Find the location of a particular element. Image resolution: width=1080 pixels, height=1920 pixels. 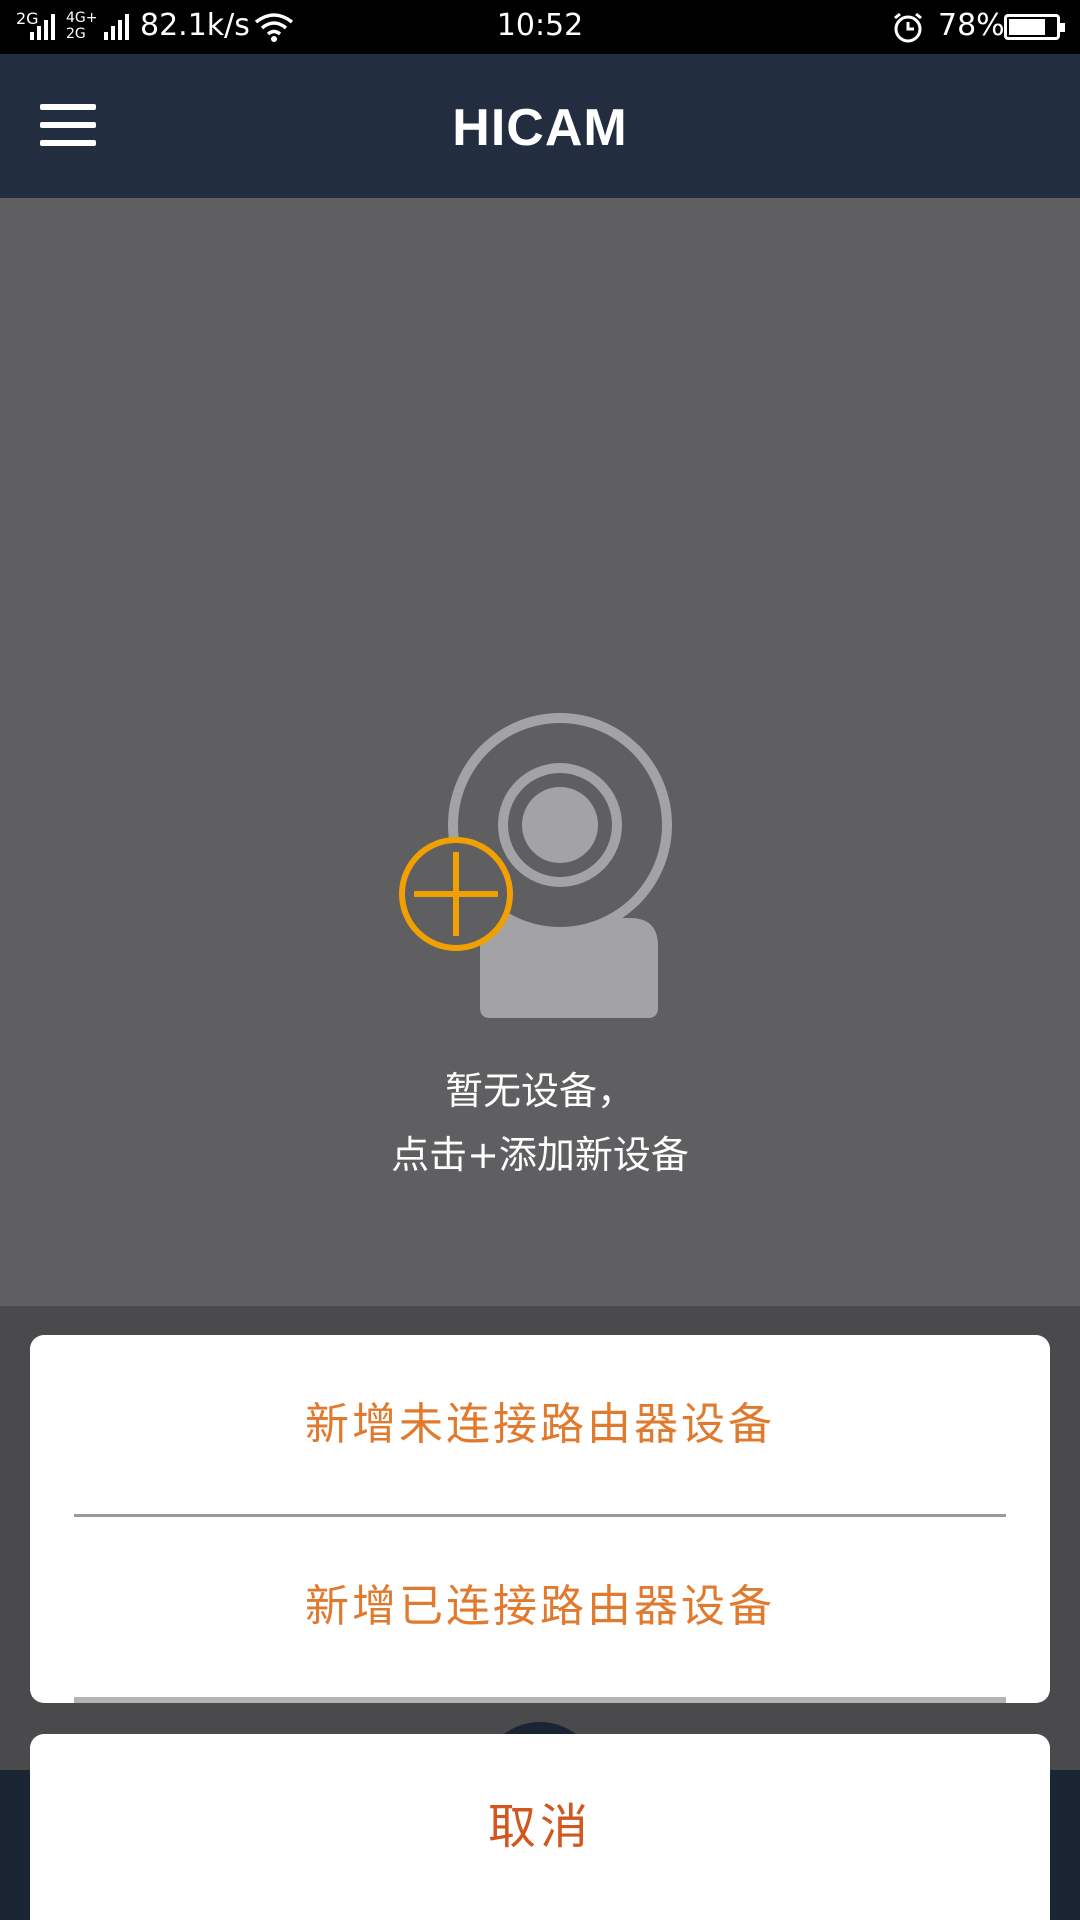

empty-message-line2: 点击+添加新设备 is located at coordinates (540, 1155).